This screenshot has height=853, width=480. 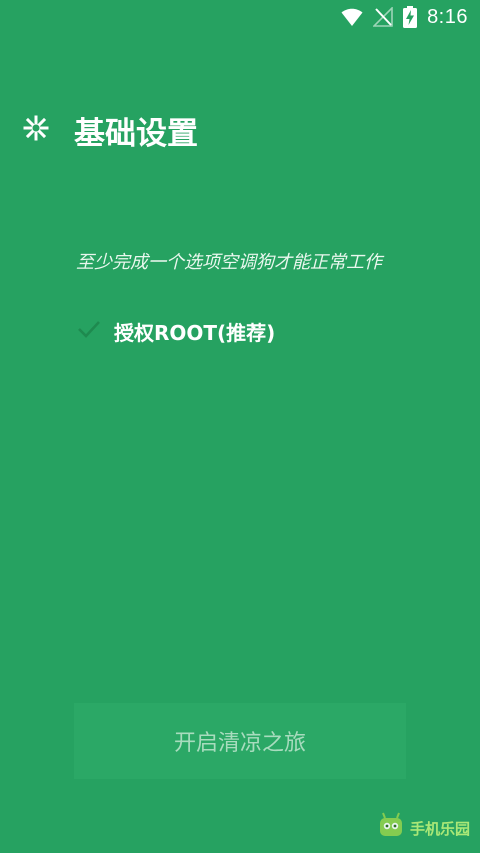 I want to click on battery-charging-icon, so click(x=410, y=17).